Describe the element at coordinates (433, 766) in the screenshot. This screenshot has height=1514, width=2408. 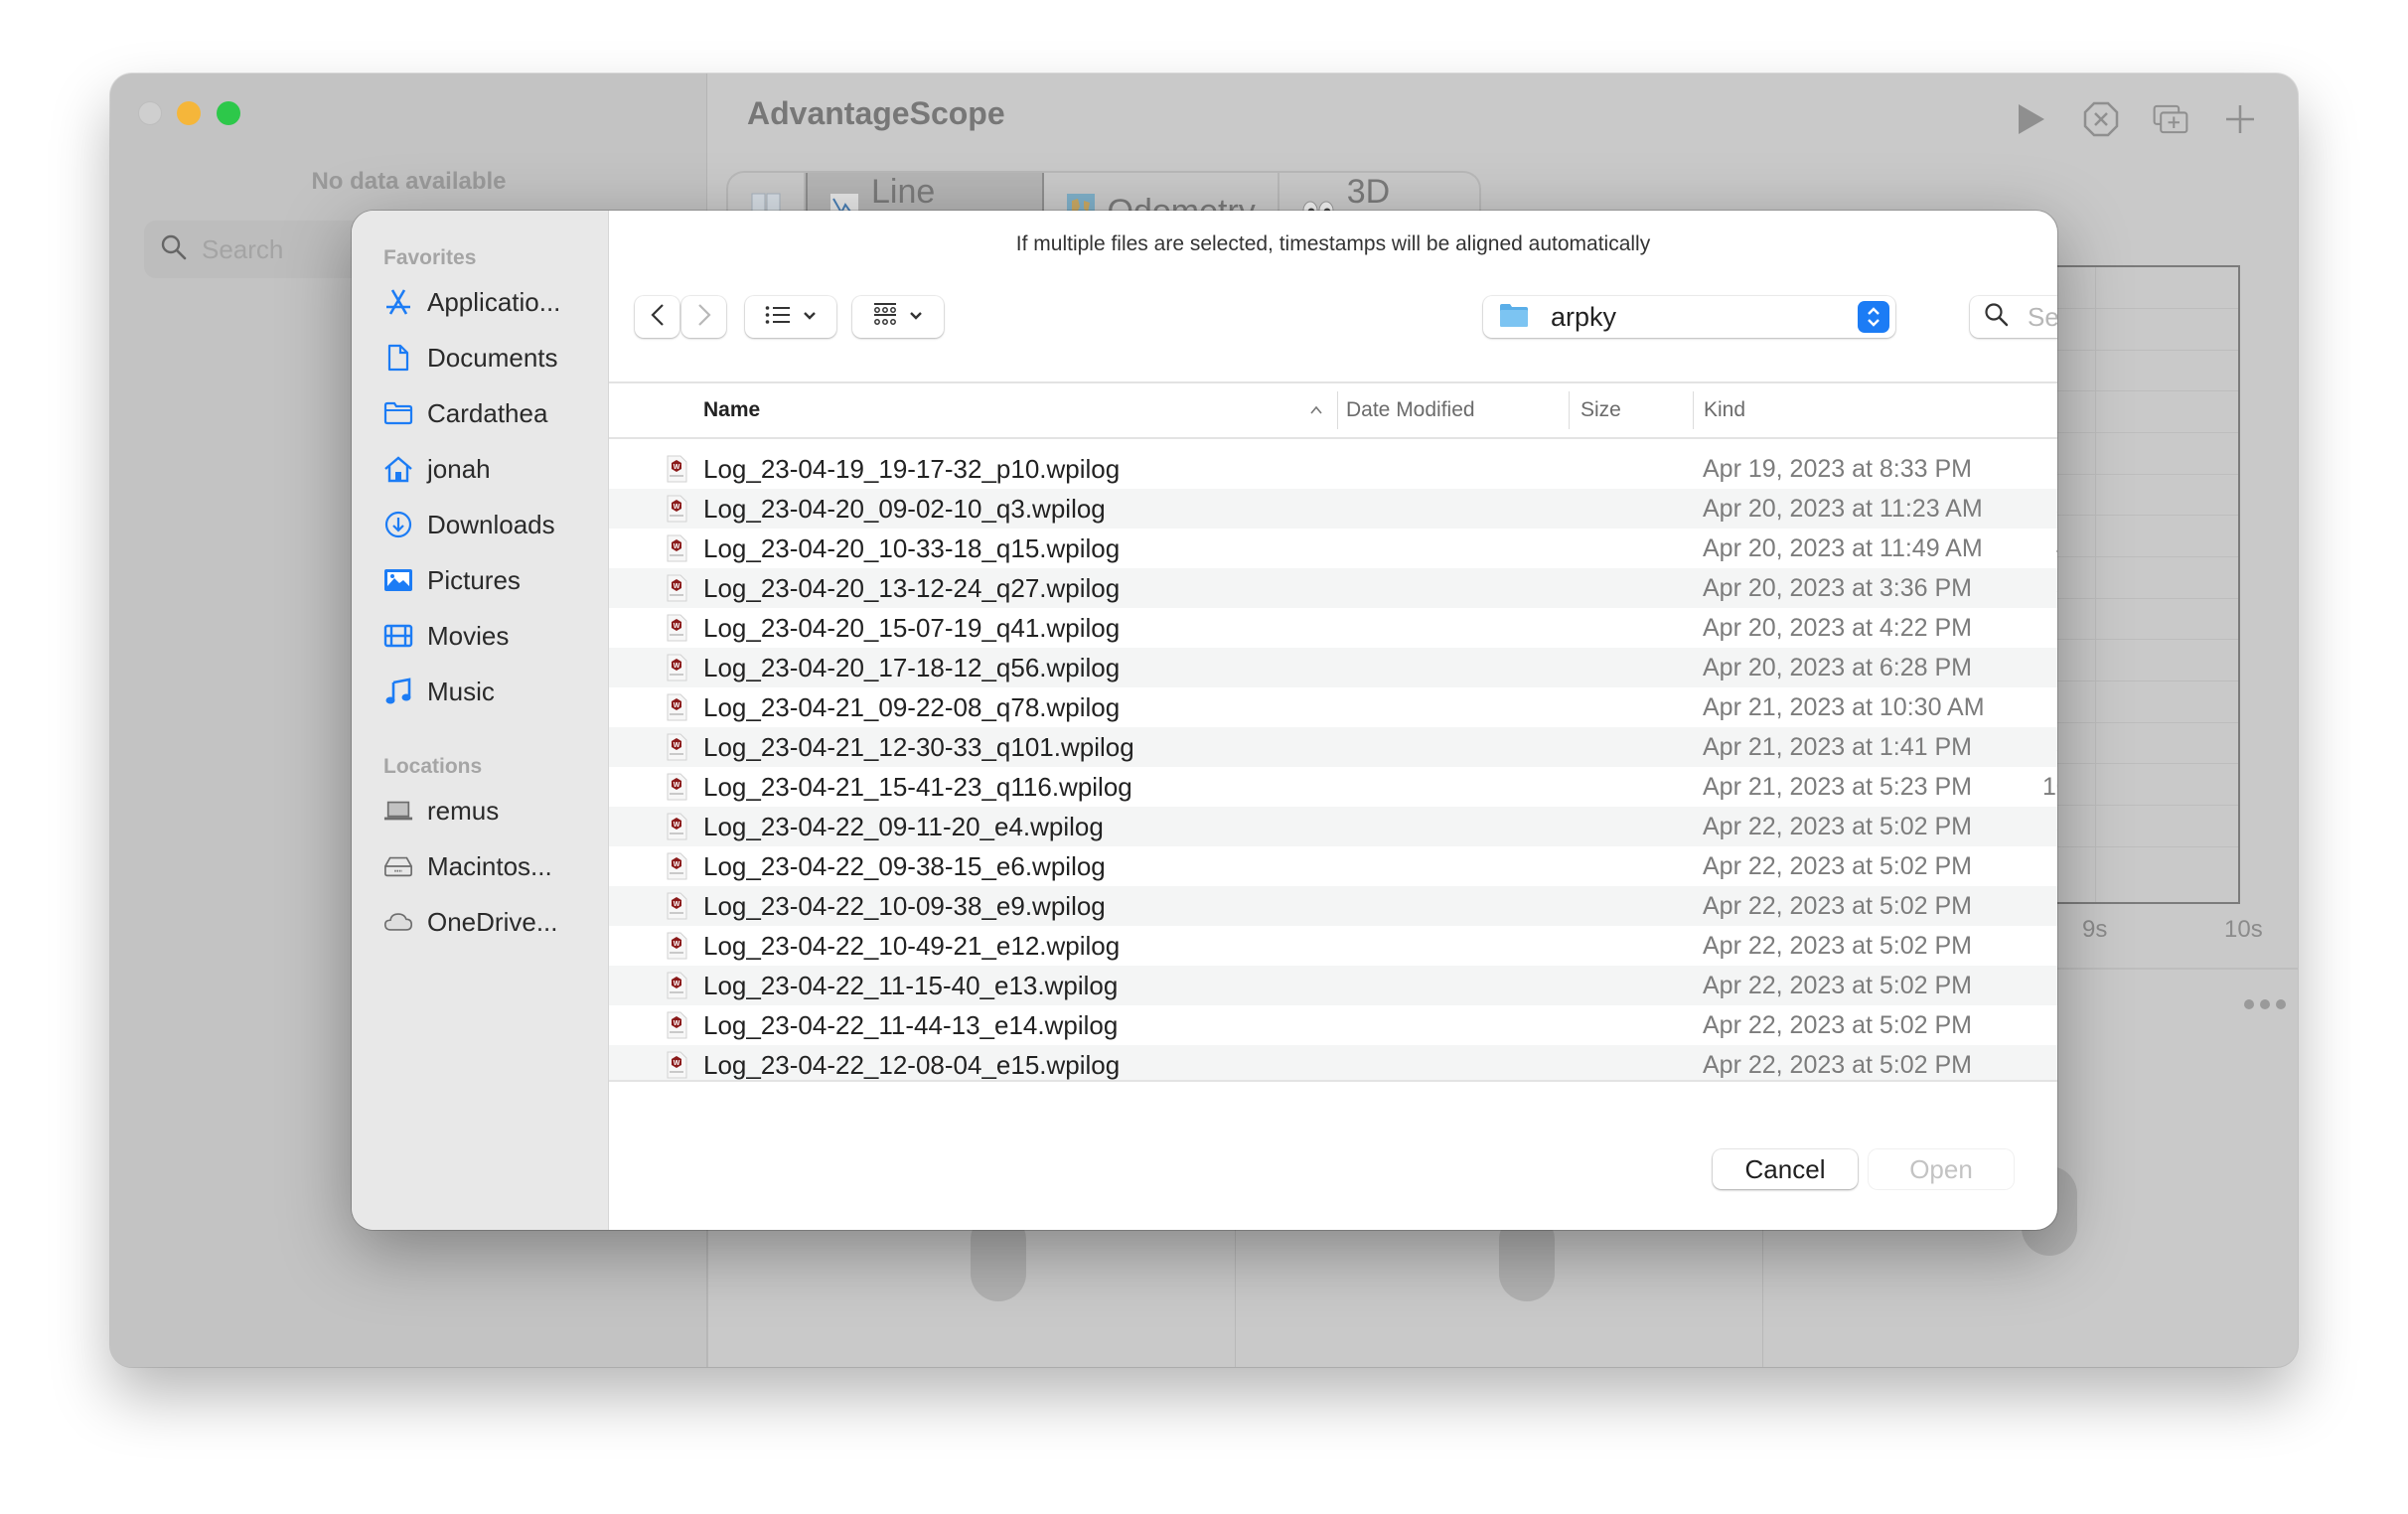
I see `locations-heading: Locations` at that location.